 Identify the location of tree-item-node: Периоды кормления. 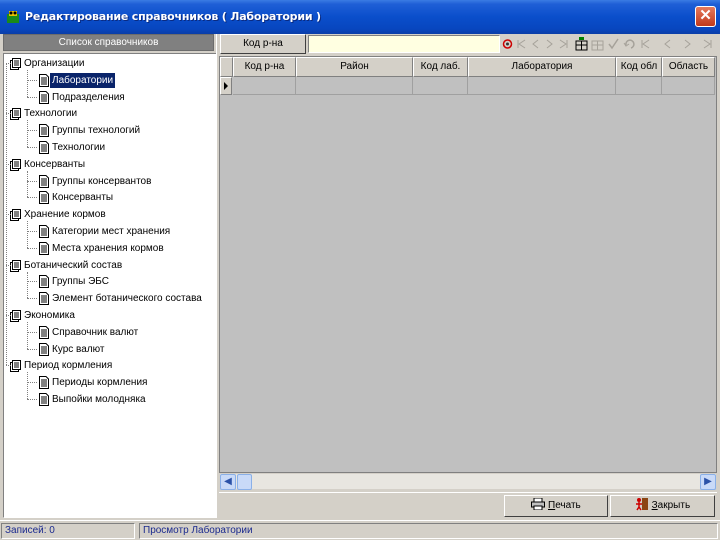
(93, 382).